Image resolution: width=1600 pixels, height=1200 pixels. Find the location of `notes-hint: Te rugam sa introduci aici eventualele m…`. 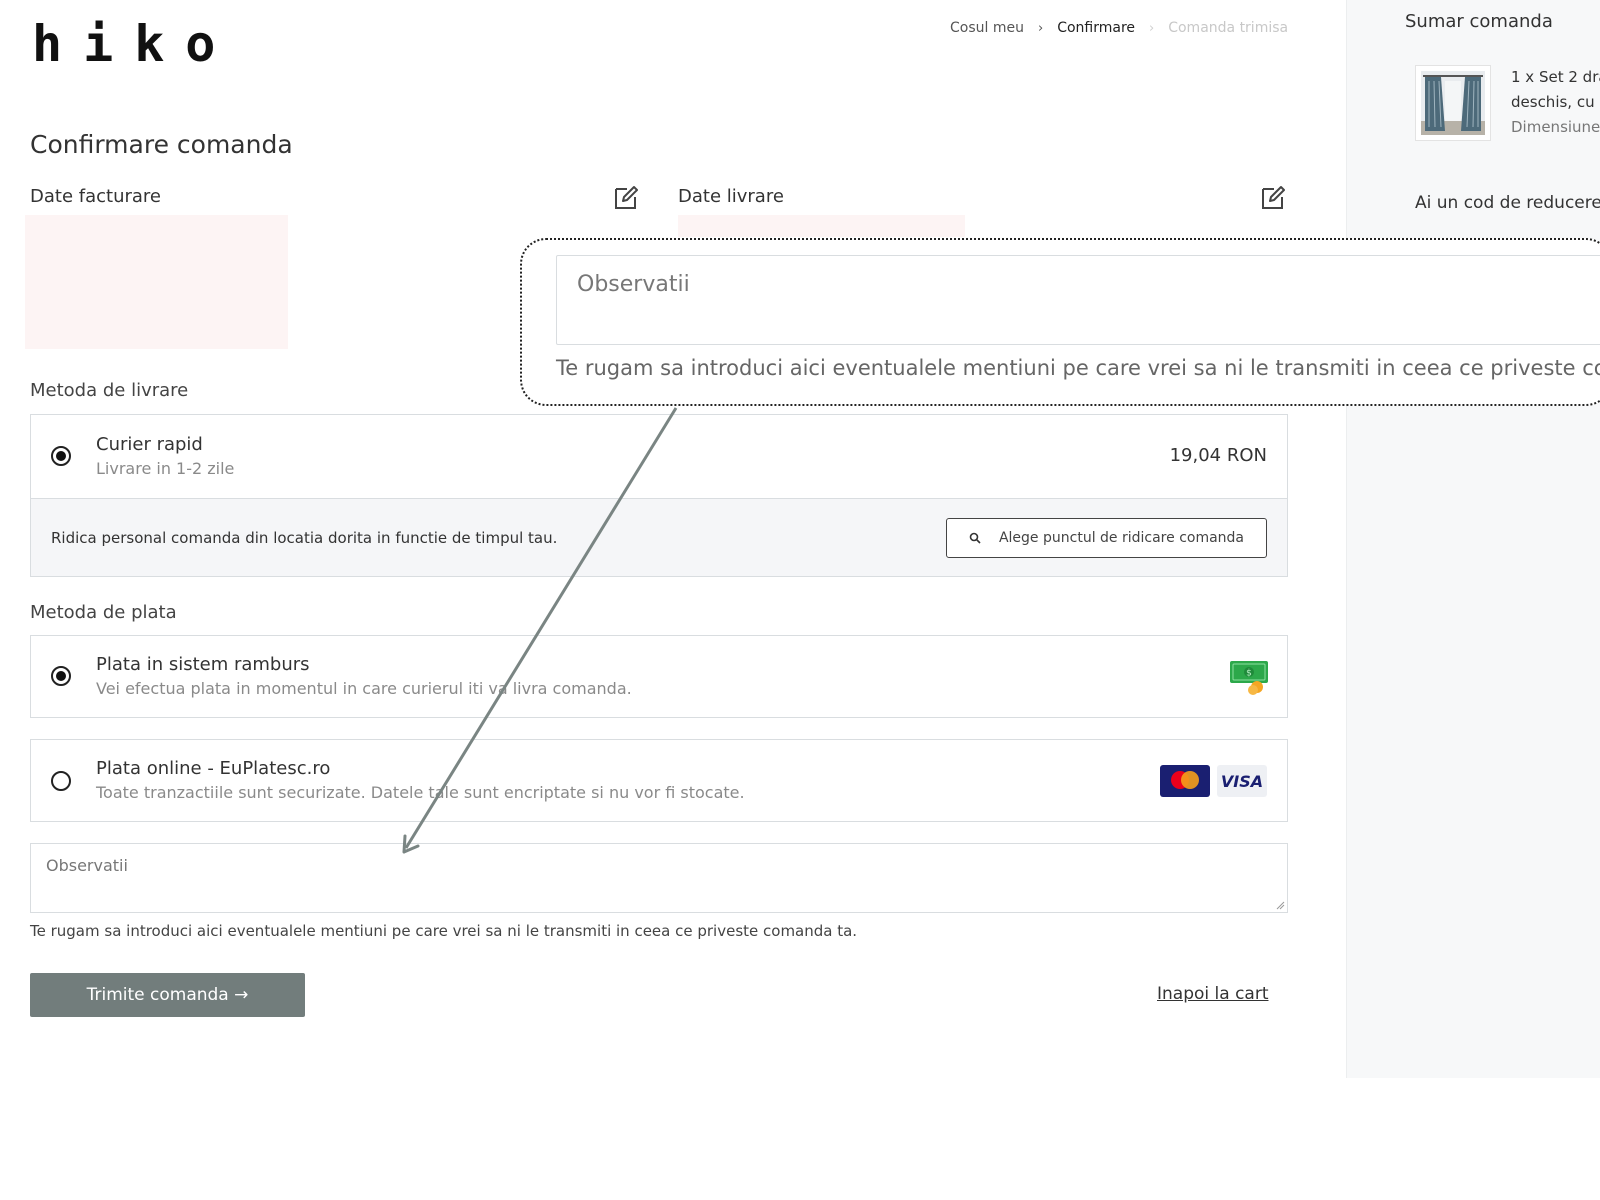

notes-hint: Te rugam sa introduci aici eventualele m… is located at coordinates (444, 931).